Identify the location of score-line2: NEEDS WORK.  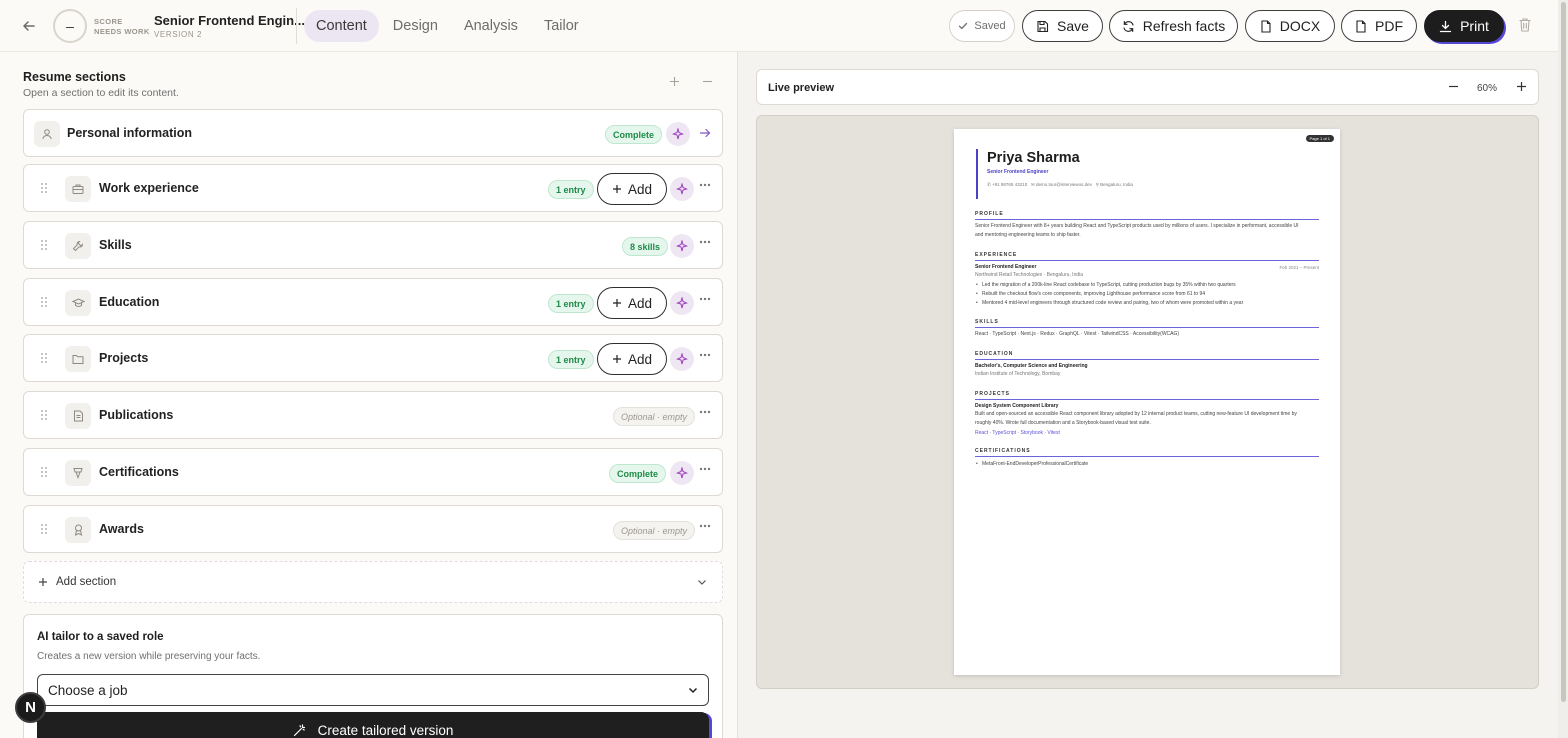
(122, 31).